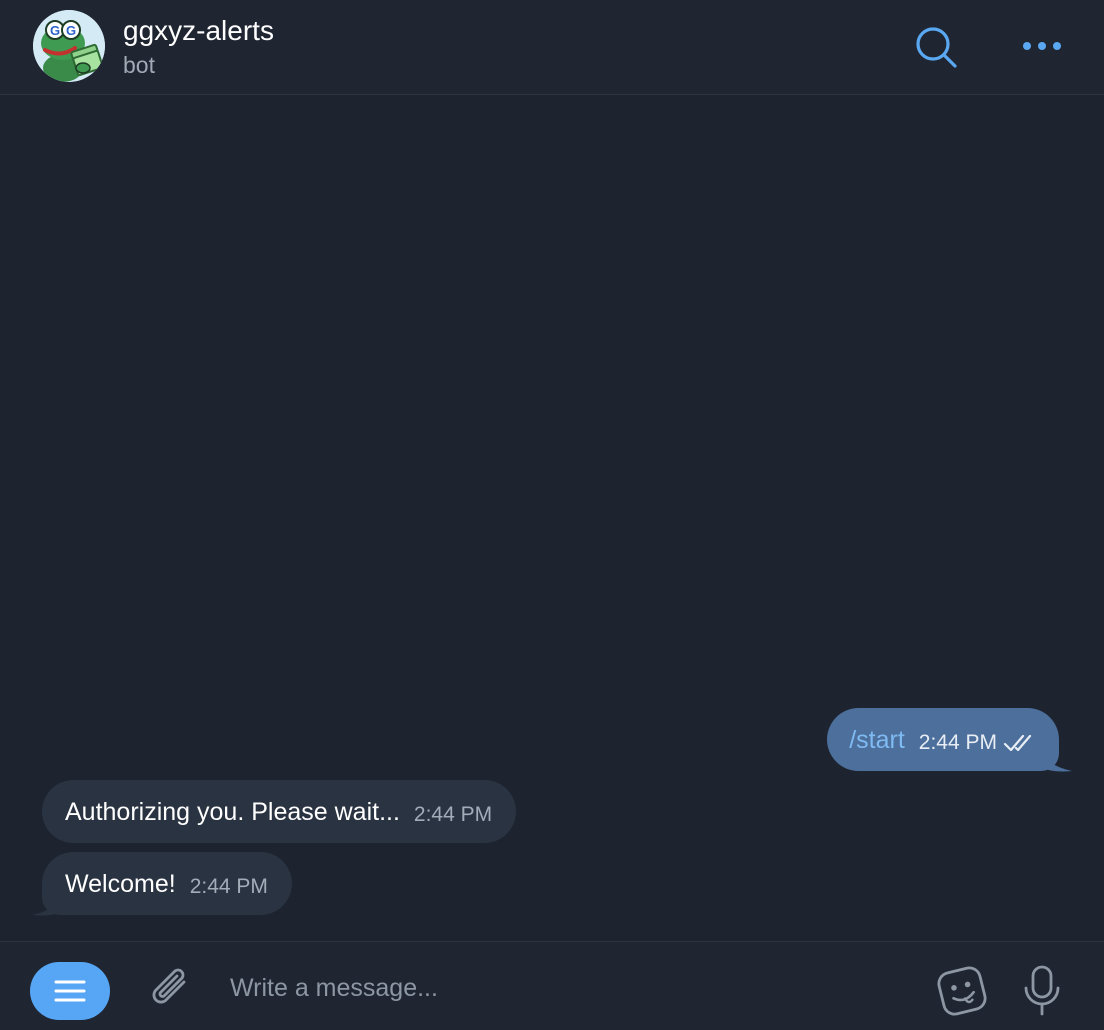 Image resolution: width=1104 pixels, height=1030 pixels. What do you see at coordinates (552, 47) in the screenshot?
I see `chat-header: G G ggxyz-alerts bot` at bounding box center [552, 47].